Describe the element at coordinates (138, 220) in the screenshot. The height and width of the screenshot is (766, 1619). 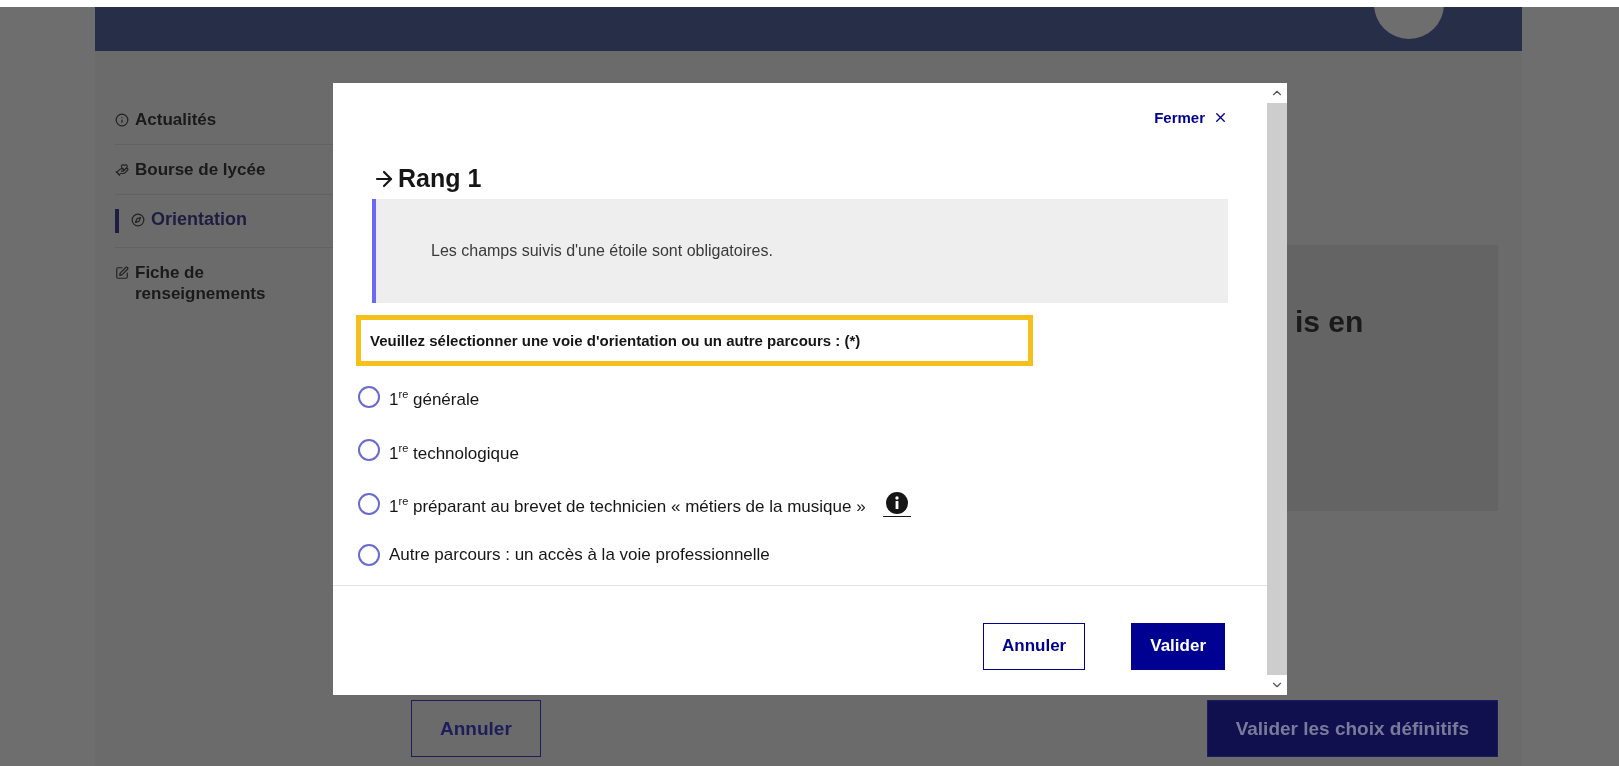
I see `compass-icon` at that location.